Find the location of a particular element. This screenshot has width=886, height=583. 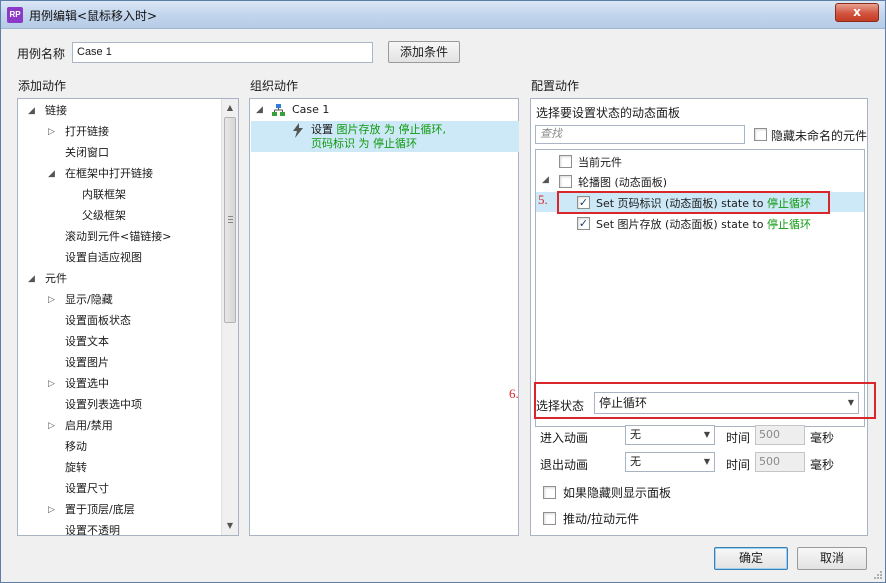

action-tree-item-label: 设置图片 is located at coordinates (87, 362).